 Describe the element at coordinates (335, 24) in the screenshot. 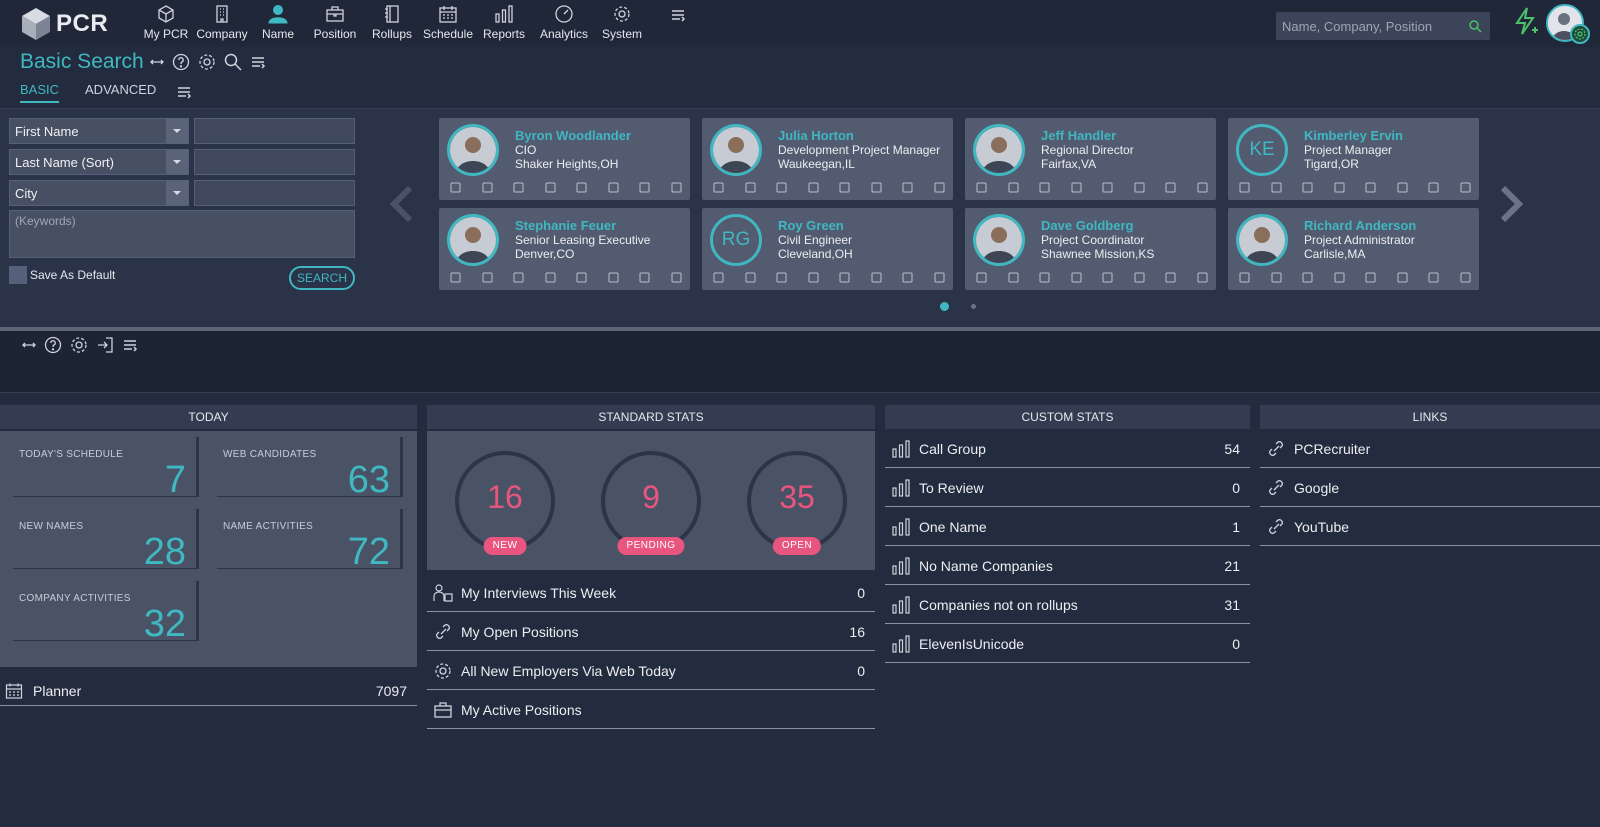

I see `nav-position: Position` at that location.